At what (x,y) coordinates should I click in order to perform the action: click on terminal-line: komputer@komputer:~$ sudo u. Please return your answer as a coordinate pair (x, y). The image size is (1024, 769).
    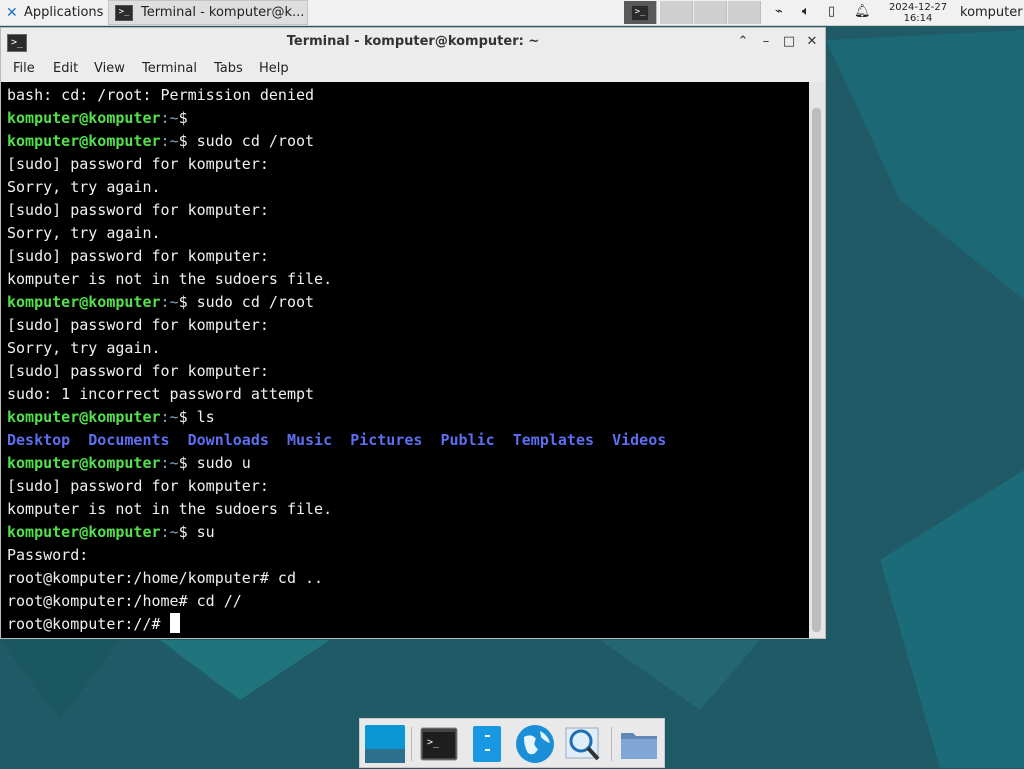
    Looking at the image, I should click on (336, 463).